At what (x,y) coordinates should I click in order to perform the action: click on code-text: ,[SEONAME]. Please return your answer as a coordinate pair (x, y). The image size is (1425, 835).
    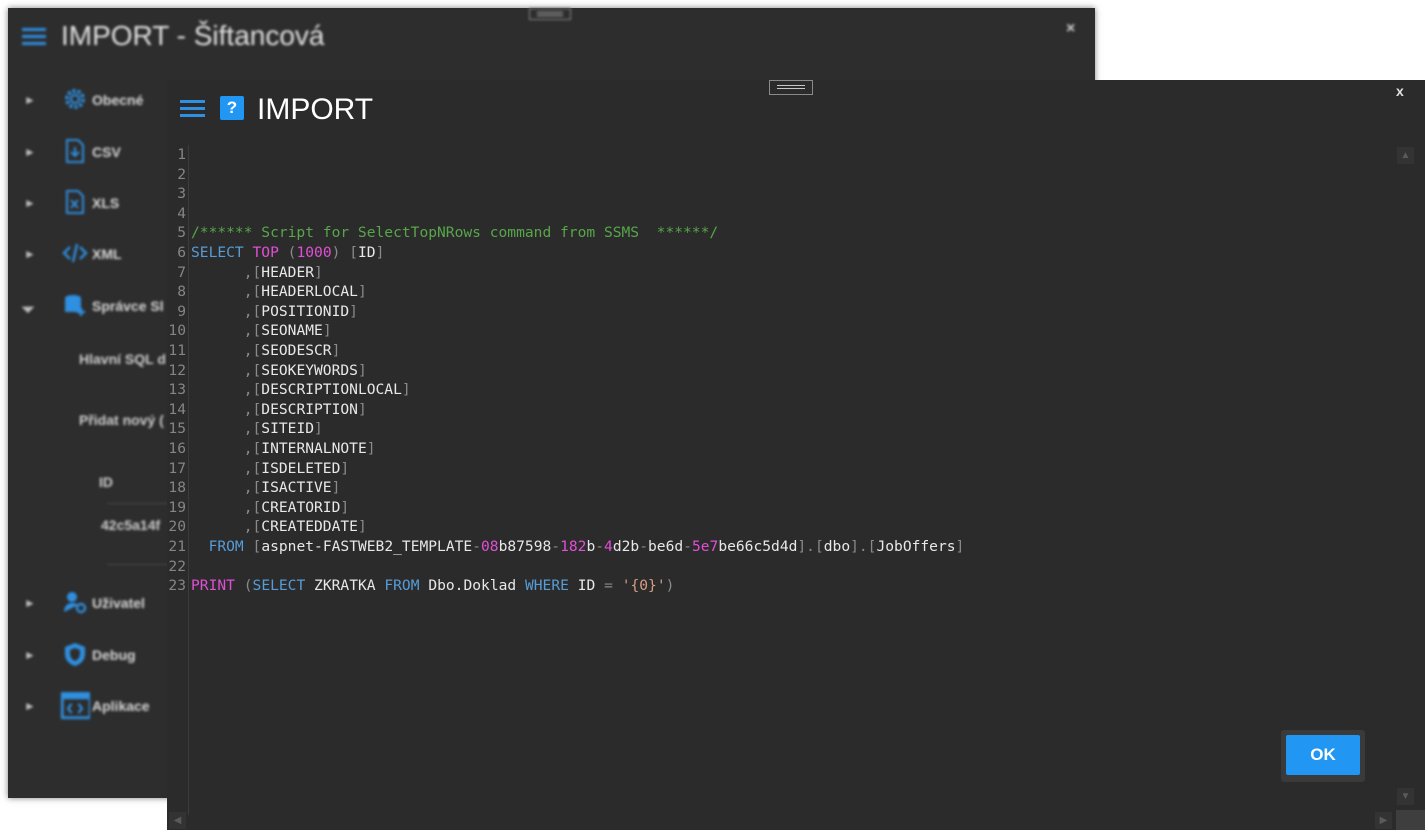
    Looking at the image, I should click on (261, 331).